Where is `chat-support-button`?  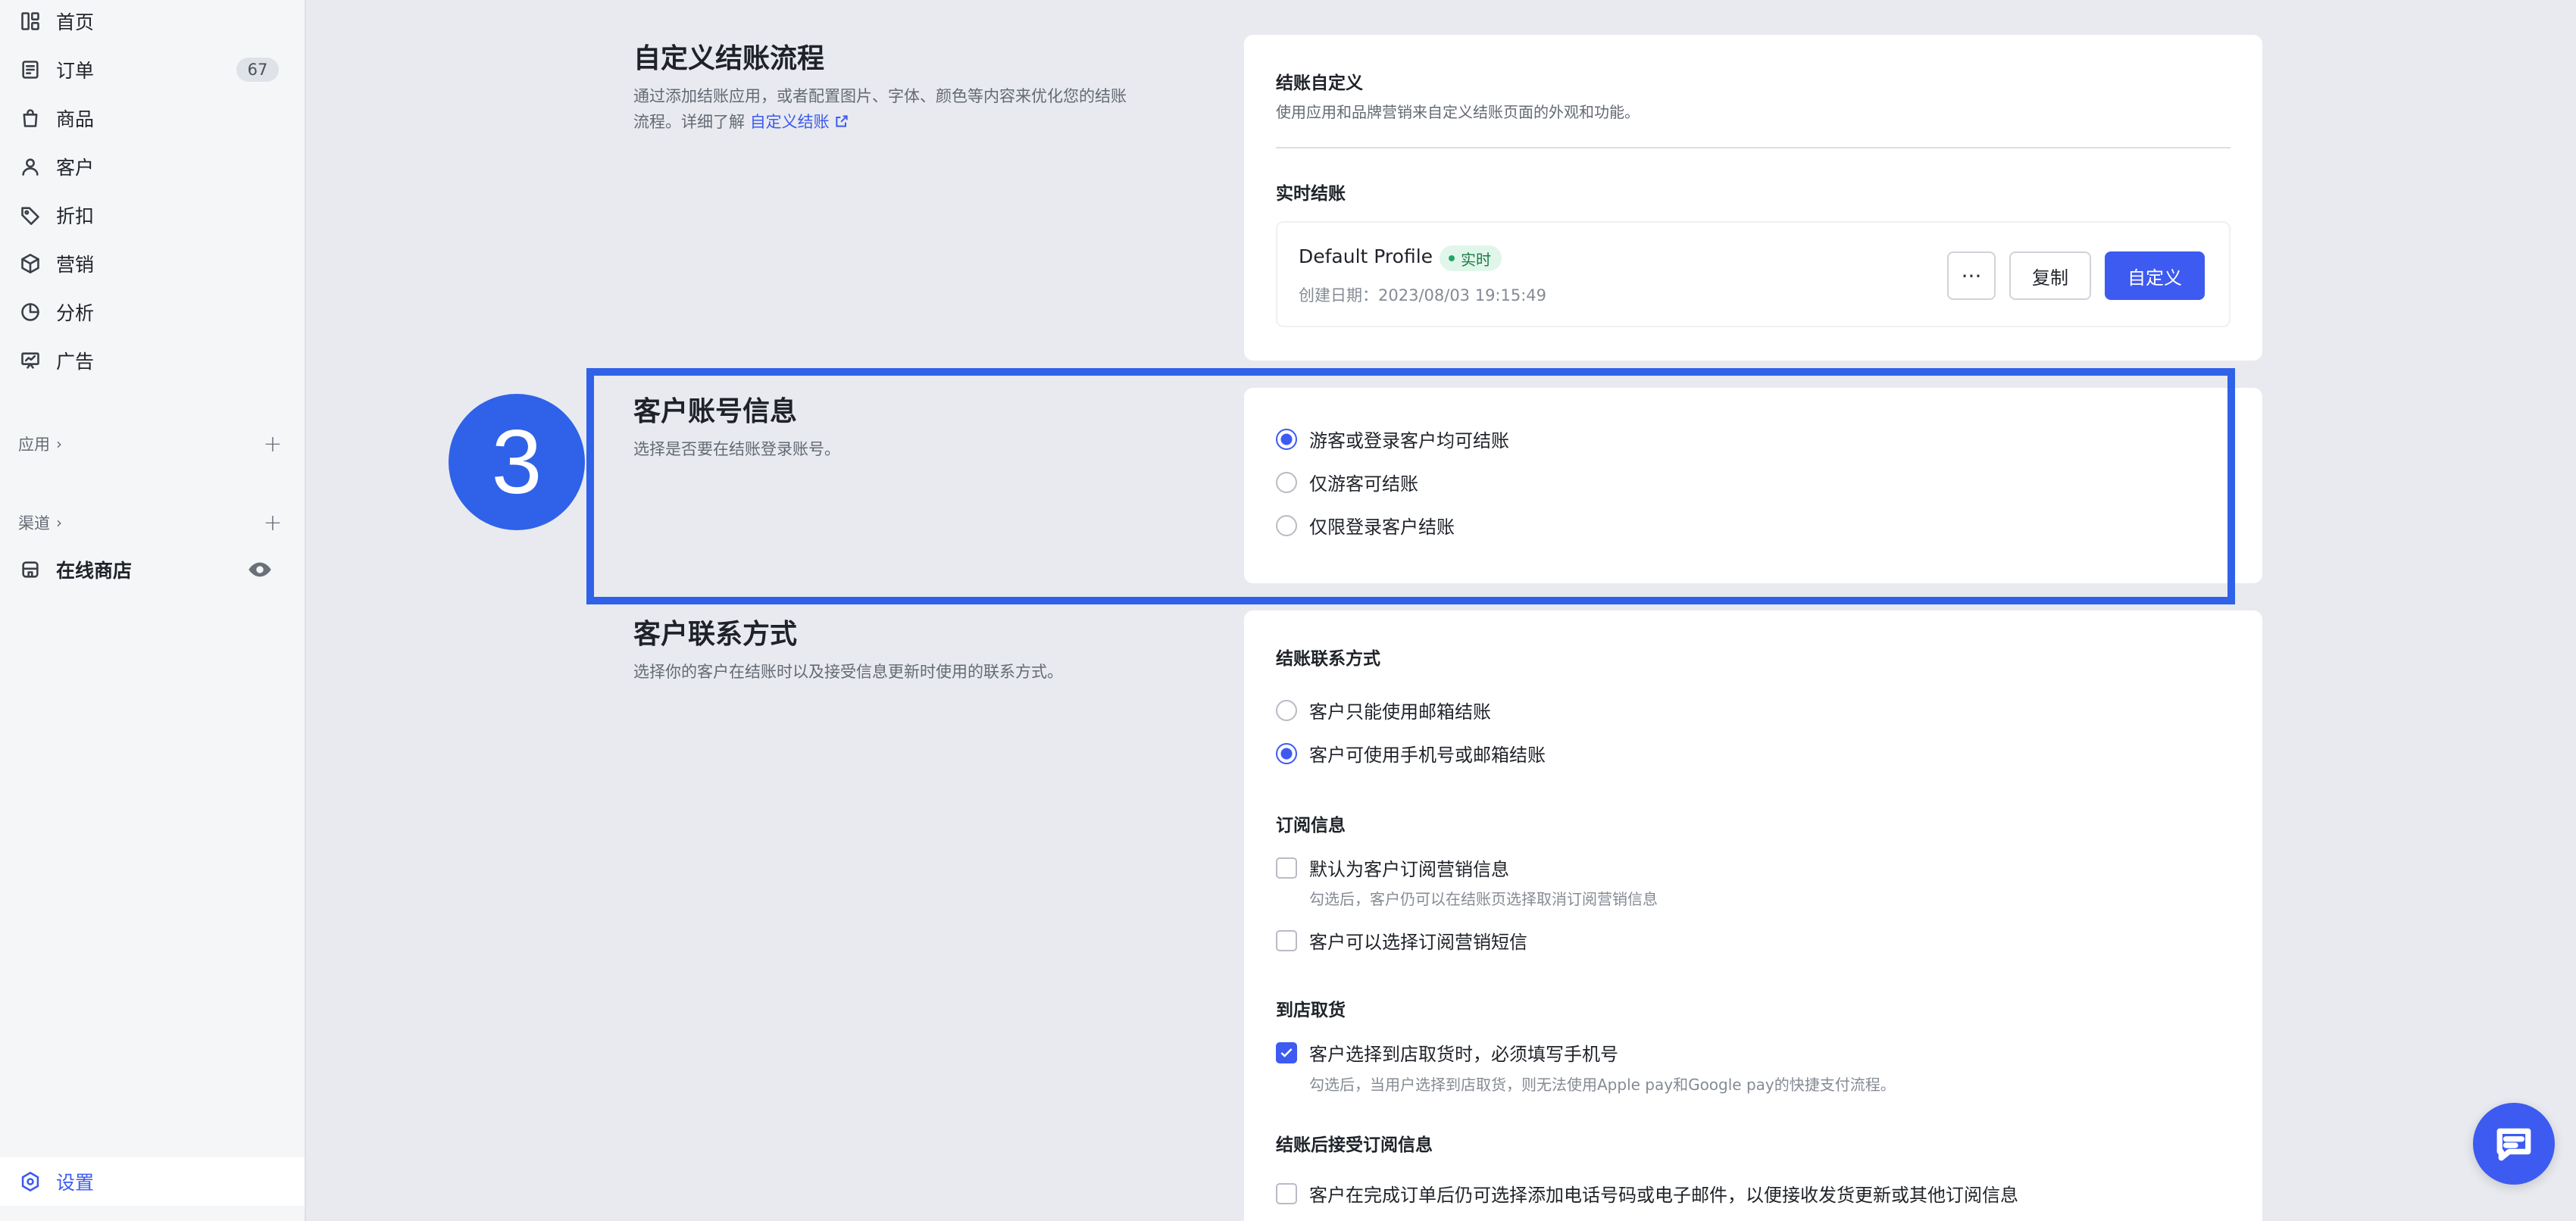
chat-support-button is located at coordinates (2514, 1144).